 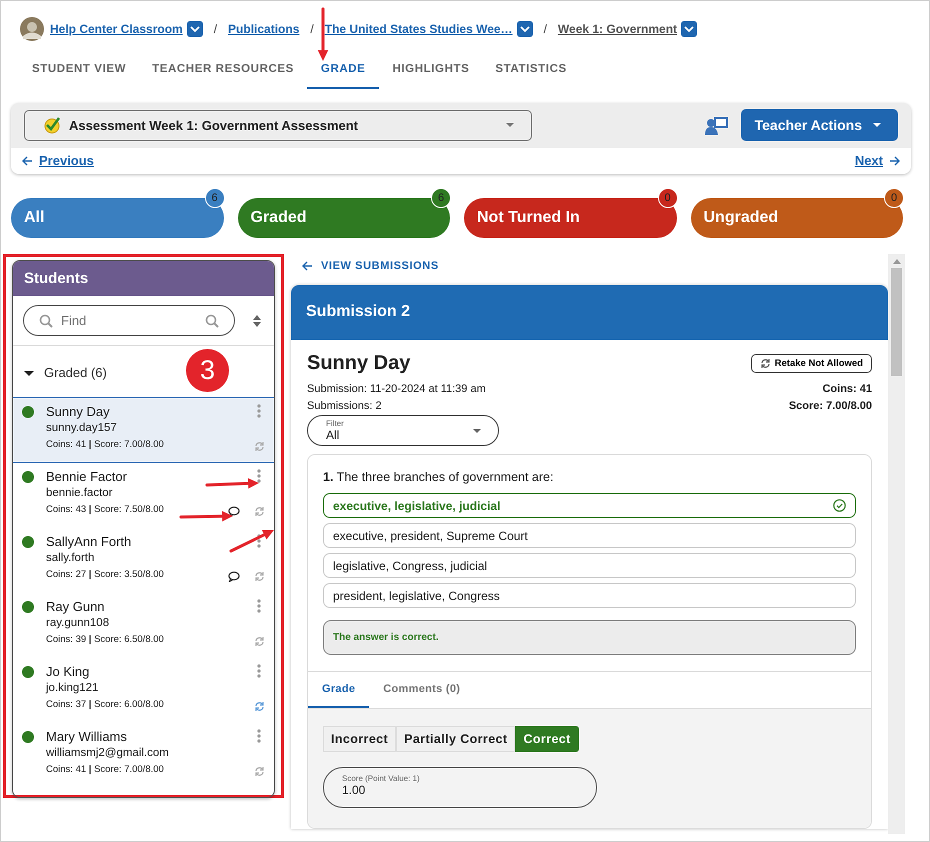 I want to click on student-name: Jo King, so click(x=68, y=671).